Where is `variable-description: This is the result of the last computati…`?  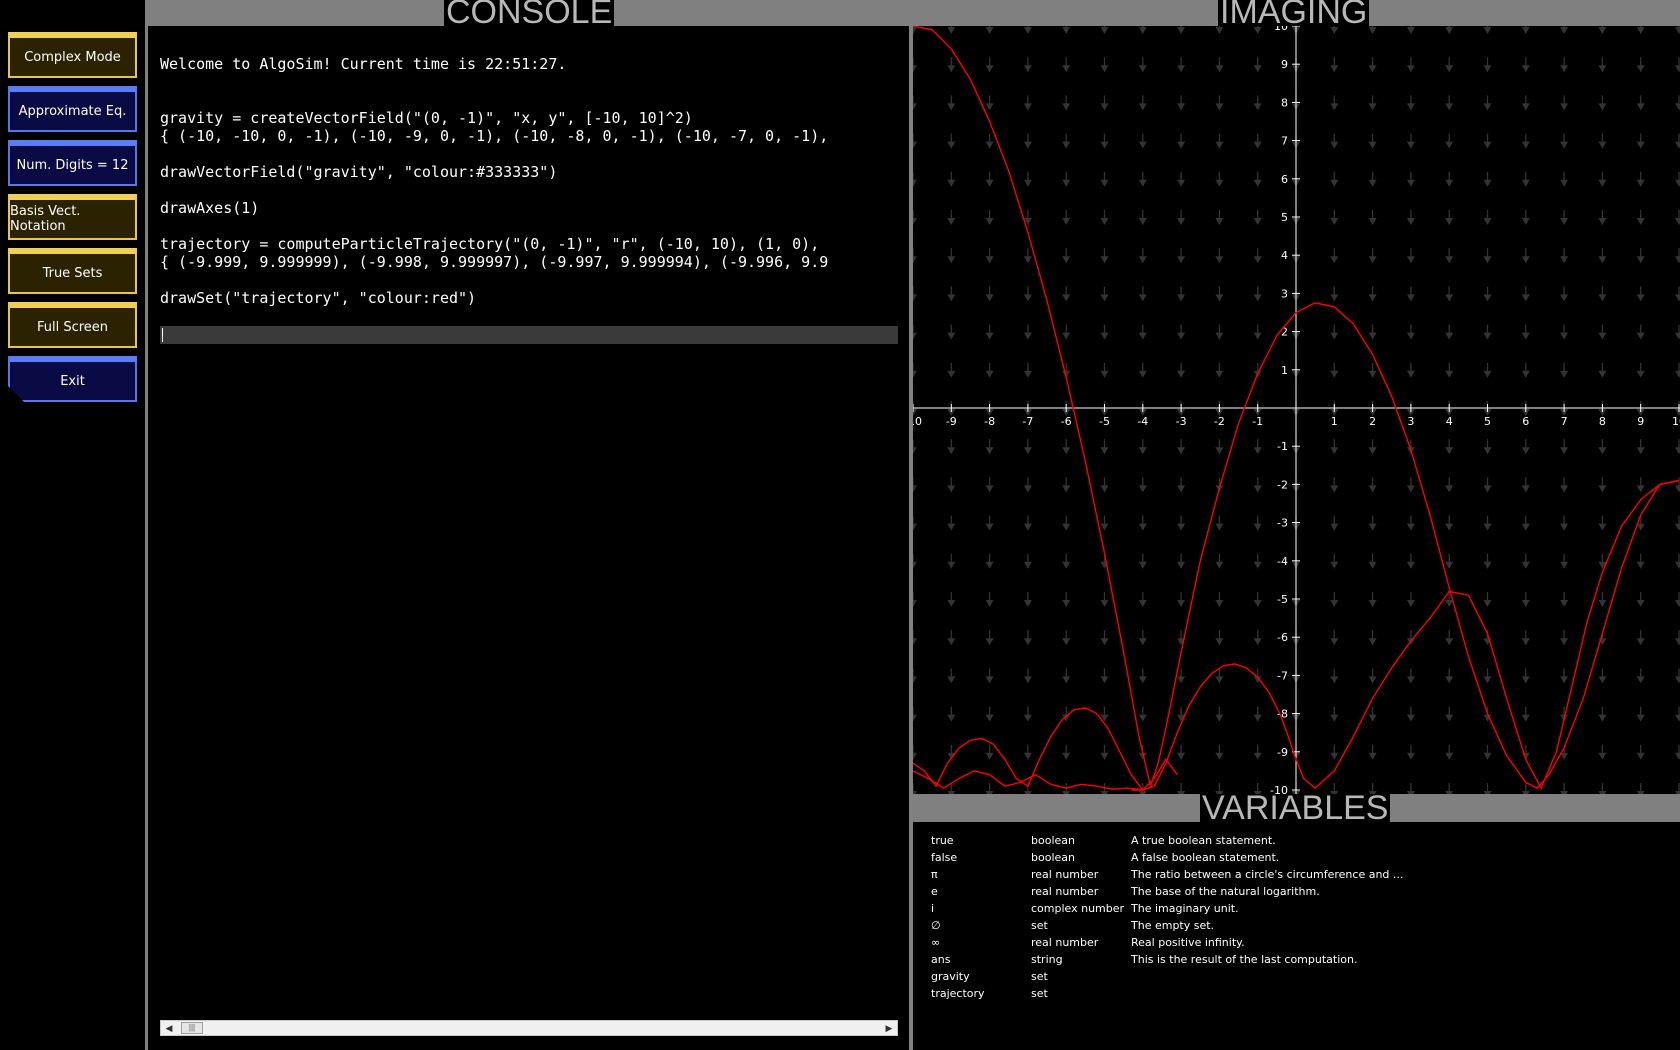
variable-description: This is the result of the last computati… is located at coordinates (1244, 959).